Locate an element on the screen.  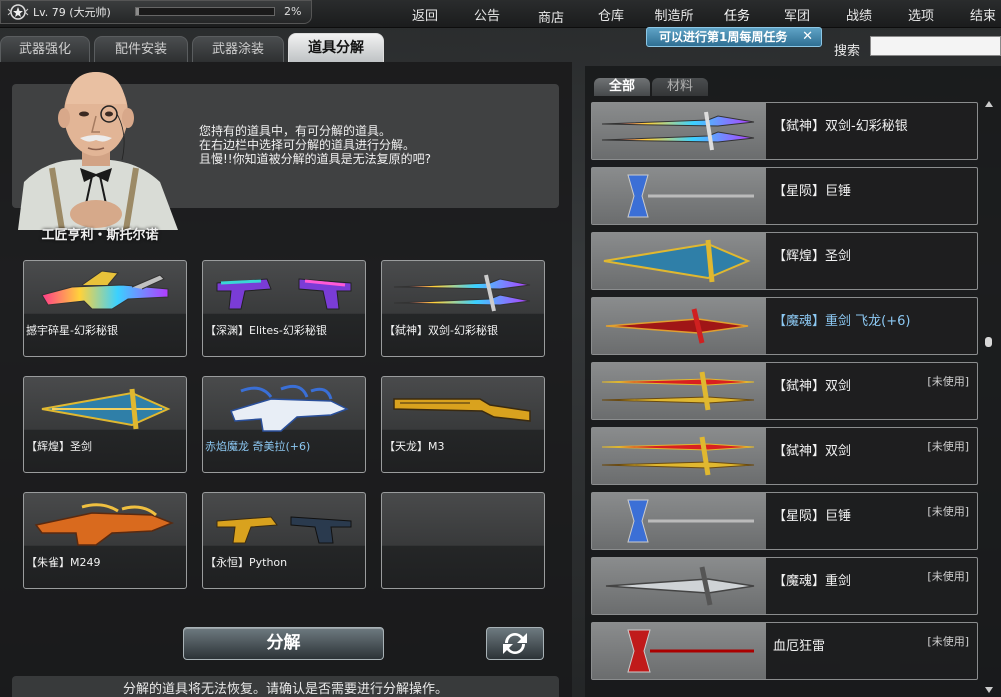
decompose-slot: 【深渊】Elites-幻彩秘银 is located at coordinates (284, 308).